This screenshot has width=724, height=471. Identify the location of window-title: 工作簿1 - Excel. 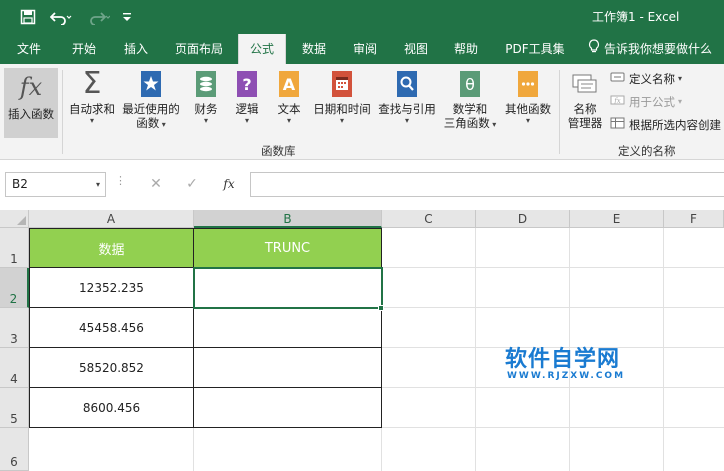
(636, 17).